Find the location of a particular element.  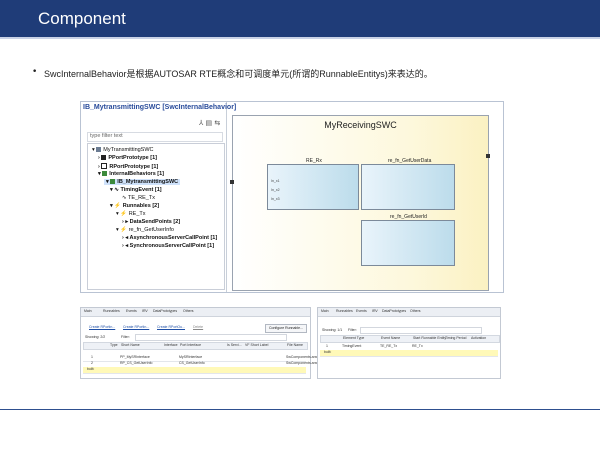

tree-node: ∿ TE_RE_Tx is located at coordinates (138, 198).